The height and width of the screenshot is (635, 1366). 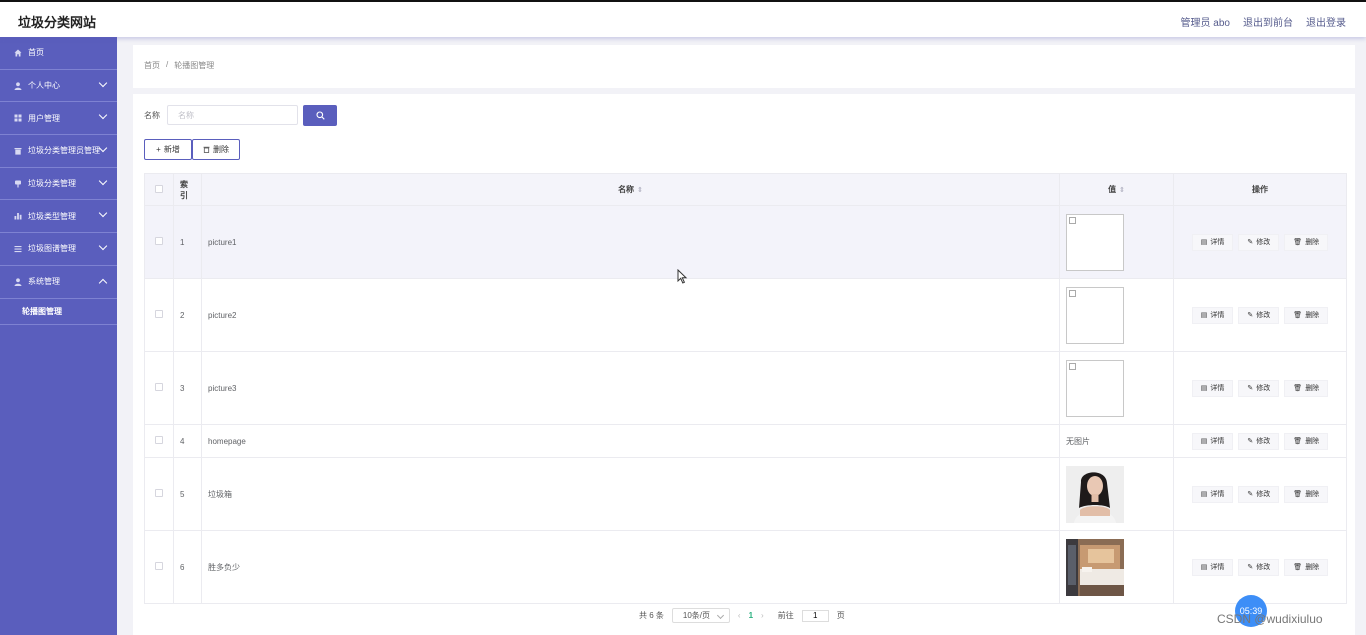 I want to click on column-header-value: 值 ⇕, so click(x=1116, y=189).